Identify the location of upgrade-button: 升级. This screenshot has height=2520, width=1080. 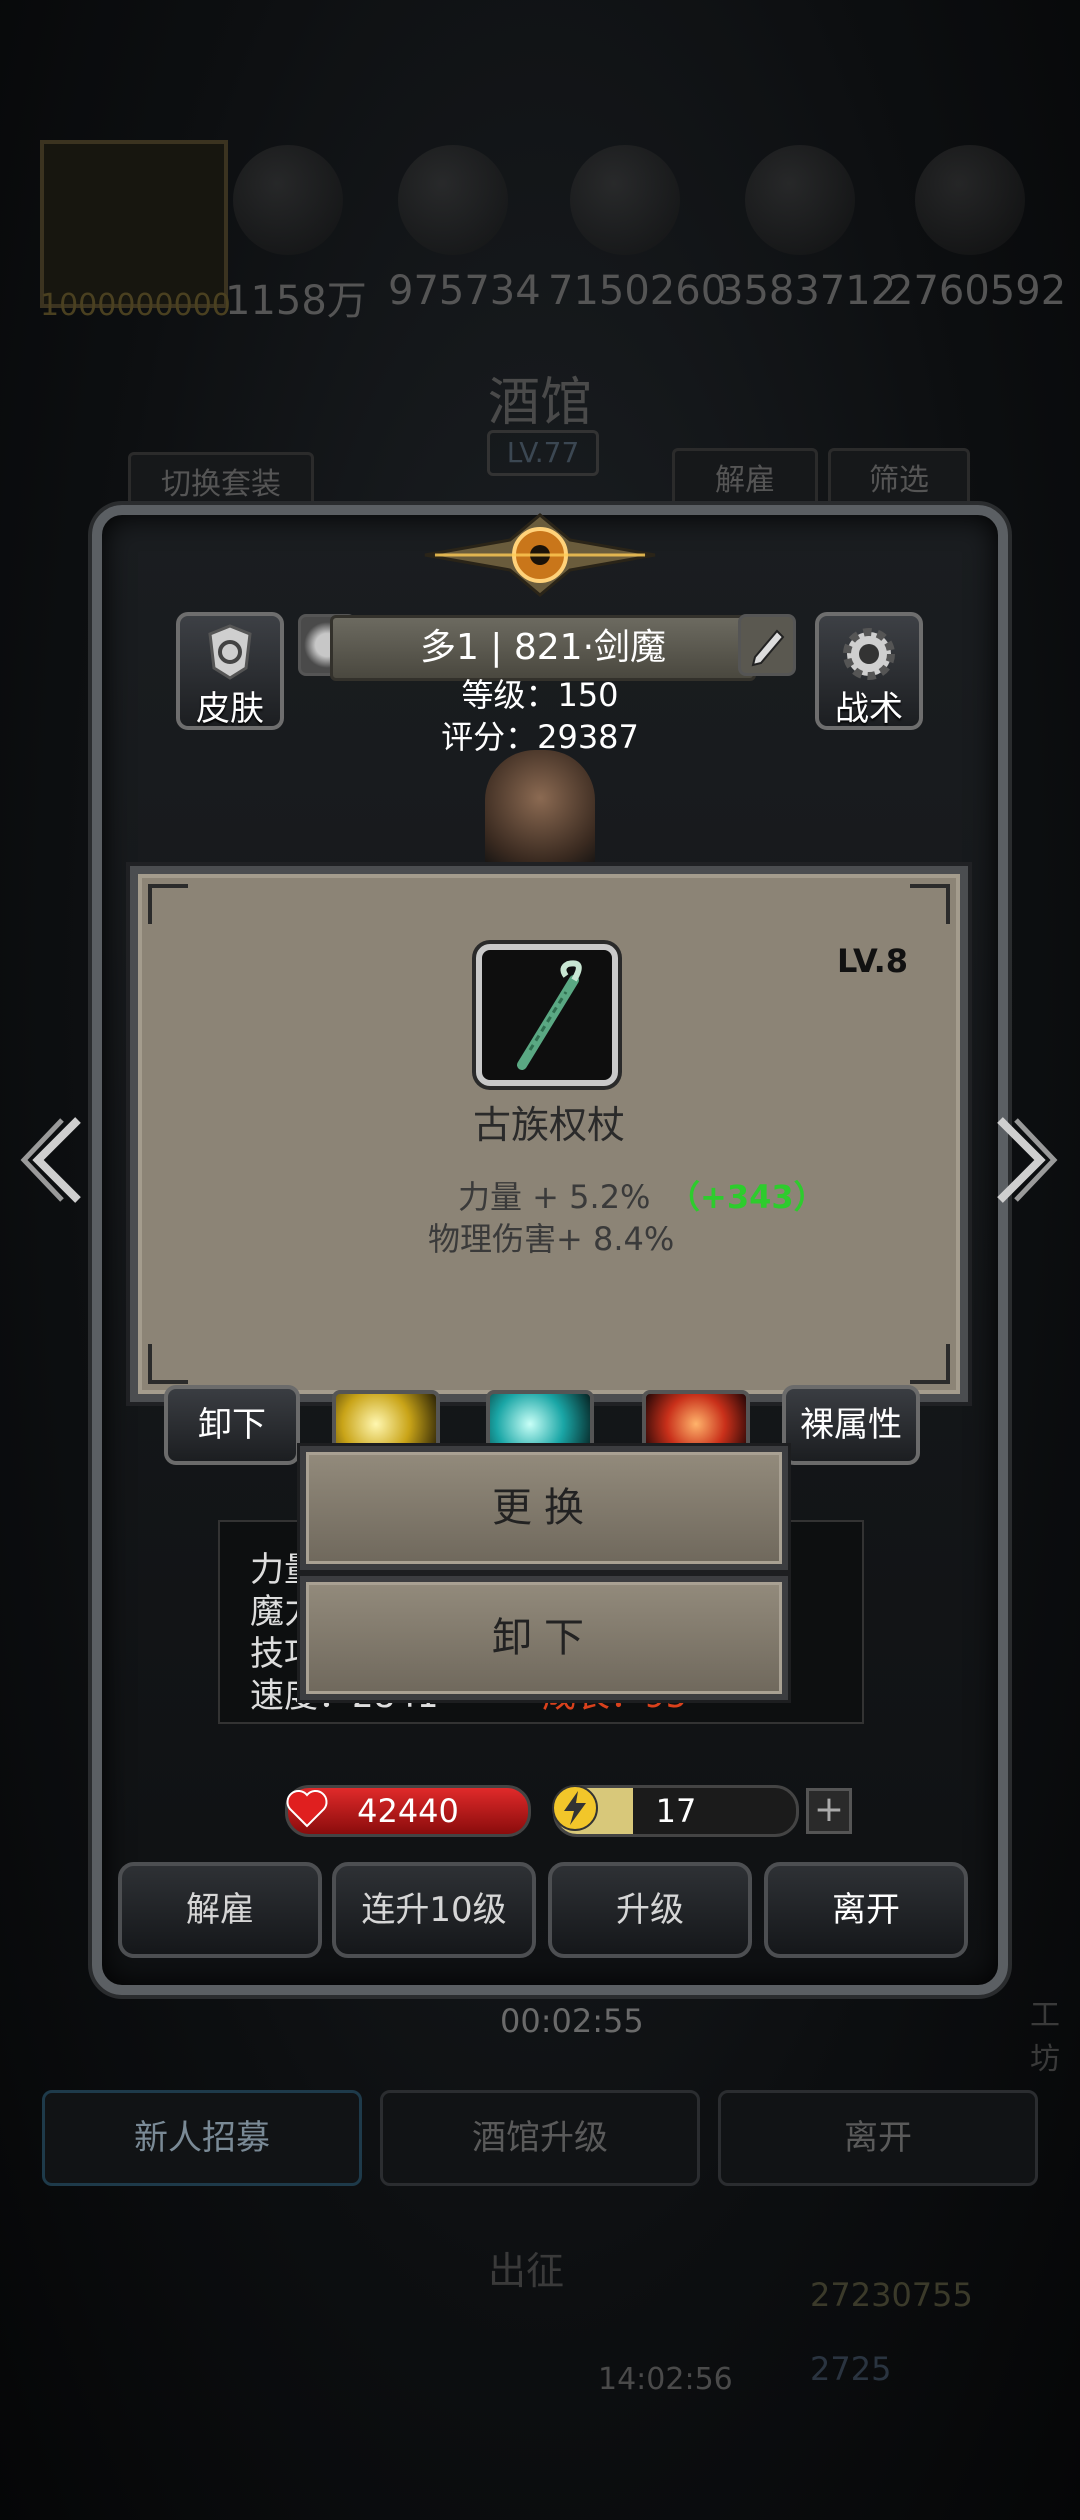
(650, 1910).